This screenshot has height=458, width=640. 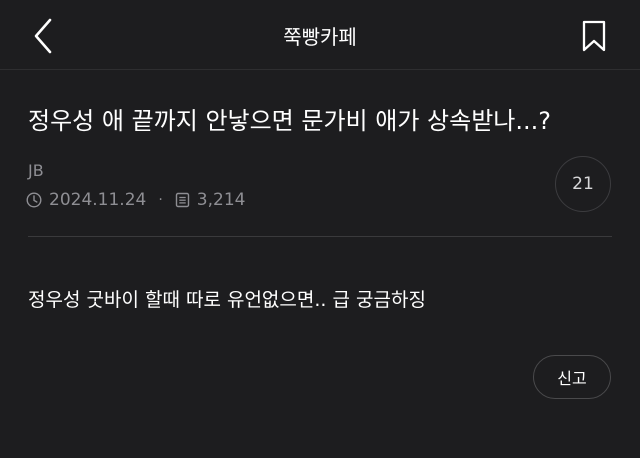 What do you see at coordinates (34, 200) in the screenshot?
I see `clock-icon` at bounding box center [34, 200].